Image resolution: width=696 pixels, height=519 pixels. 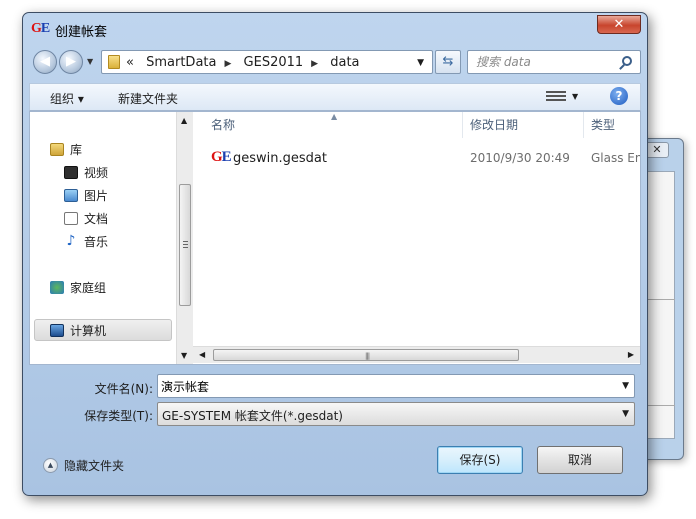 I want to click on sidebar-item-documents: 文档, so click(x=86, y=218).